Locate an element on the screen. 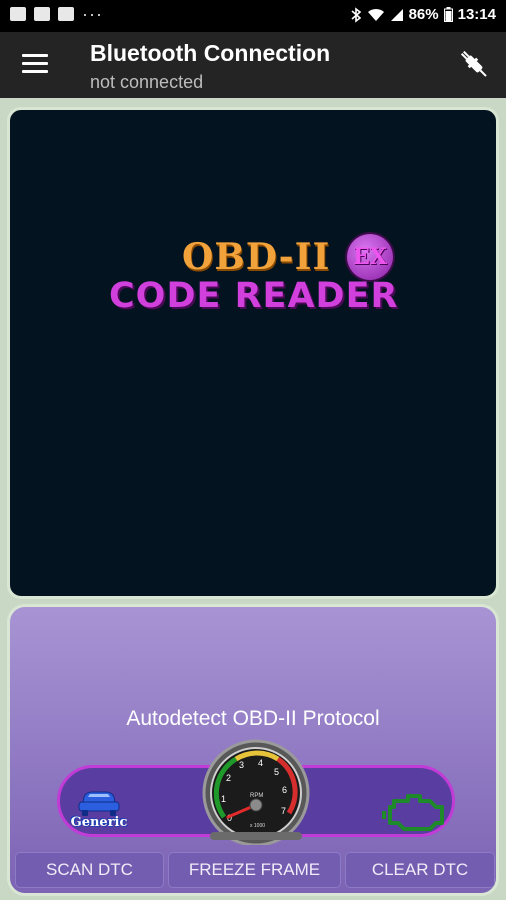 The height and width of the screenshot is (900, 506). system-status: 86% 13:14 is located at coordinates (423, 14).